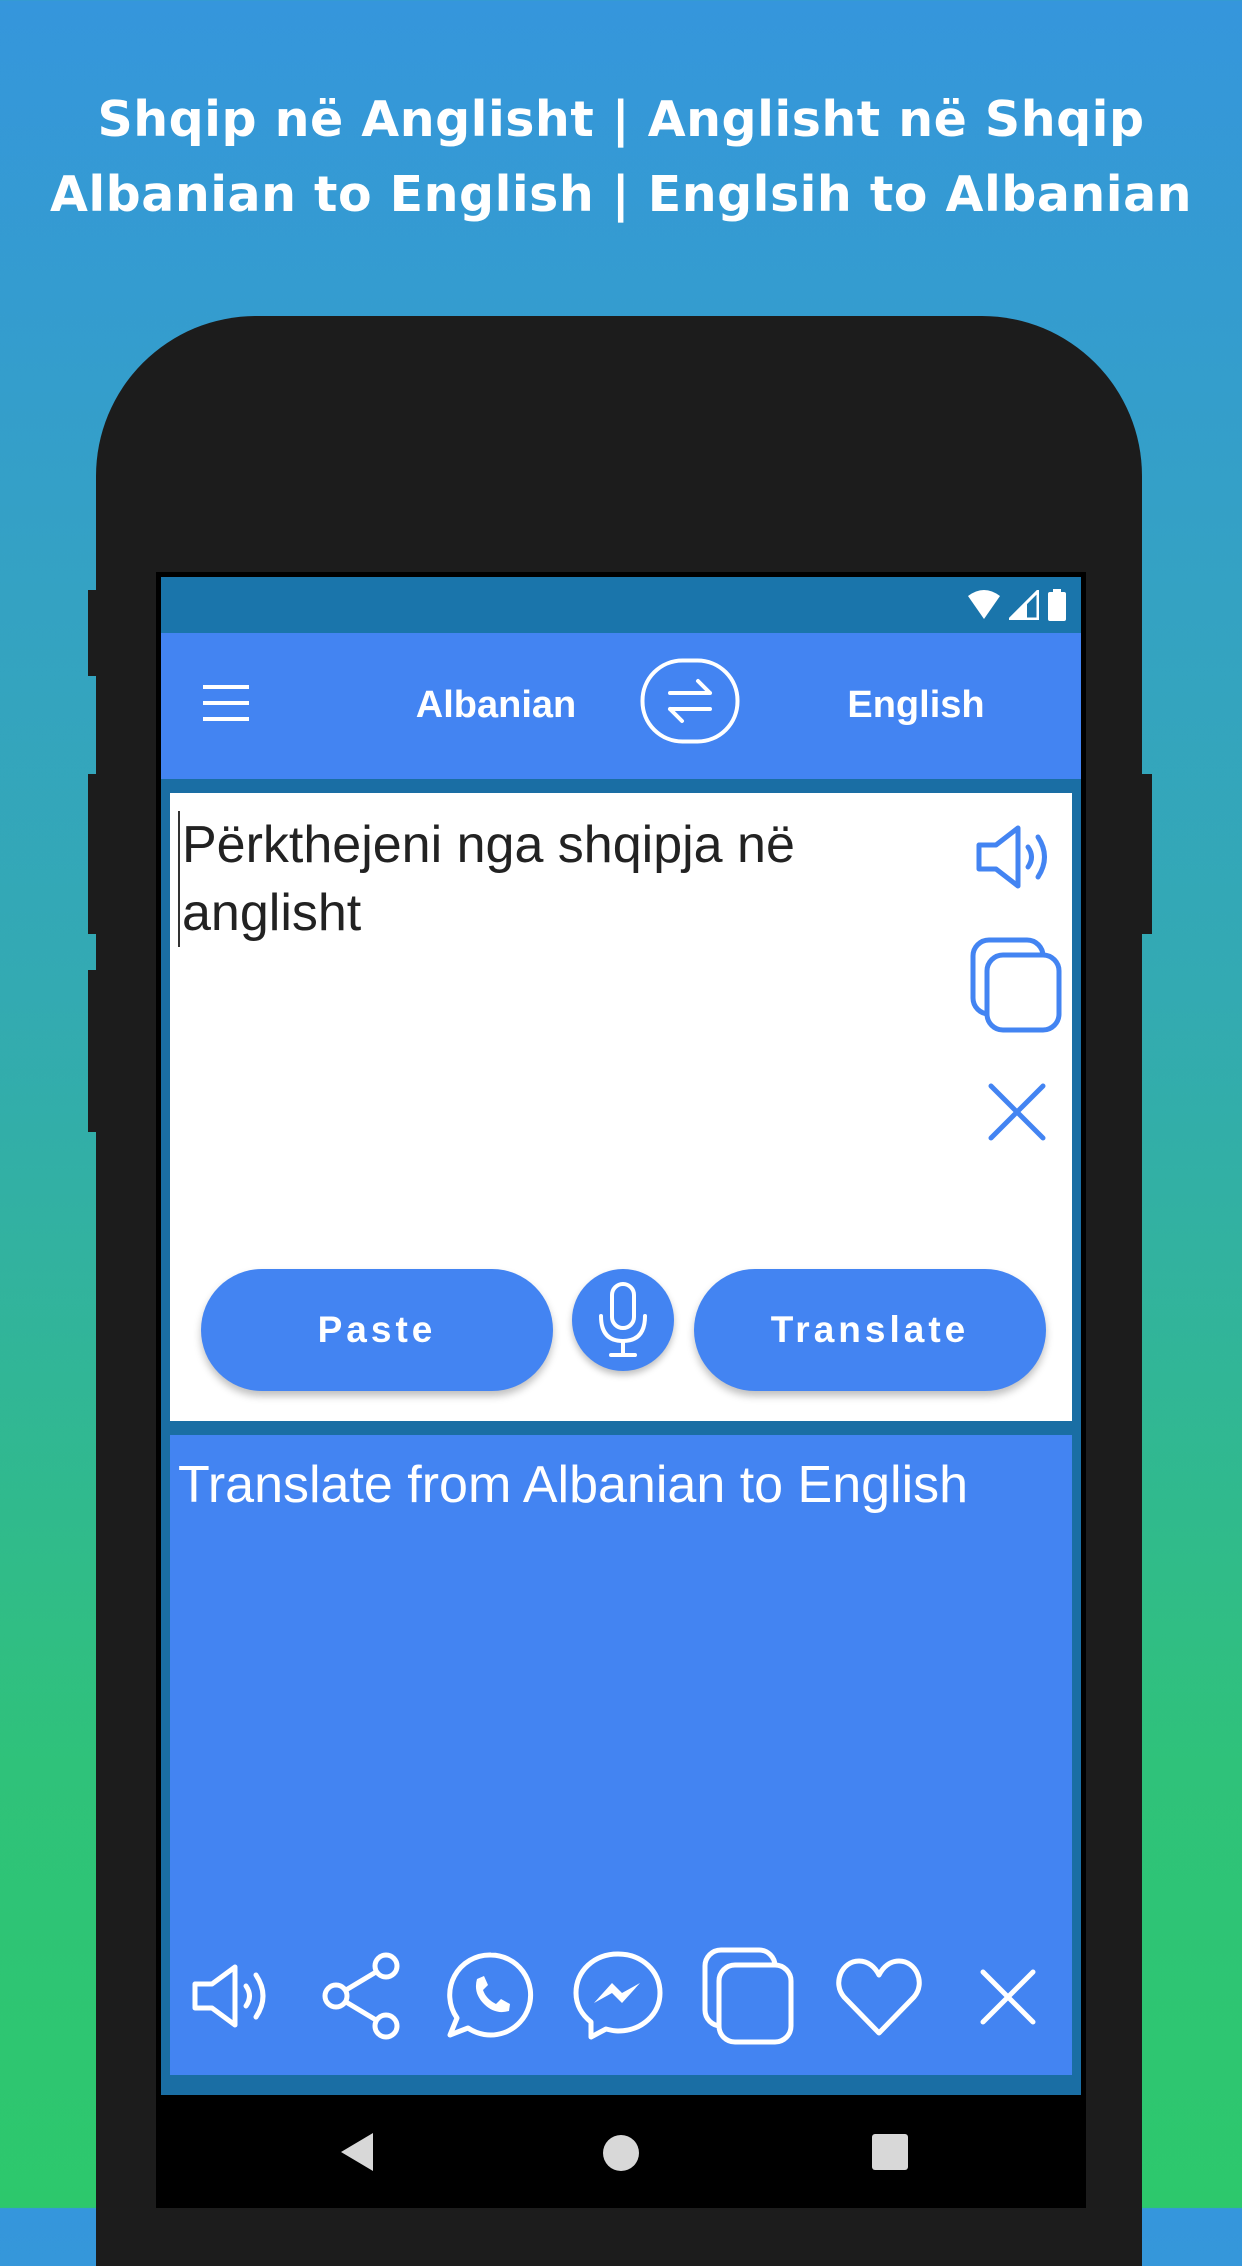  I want to click on output-action-bar, so click(621, 2004).